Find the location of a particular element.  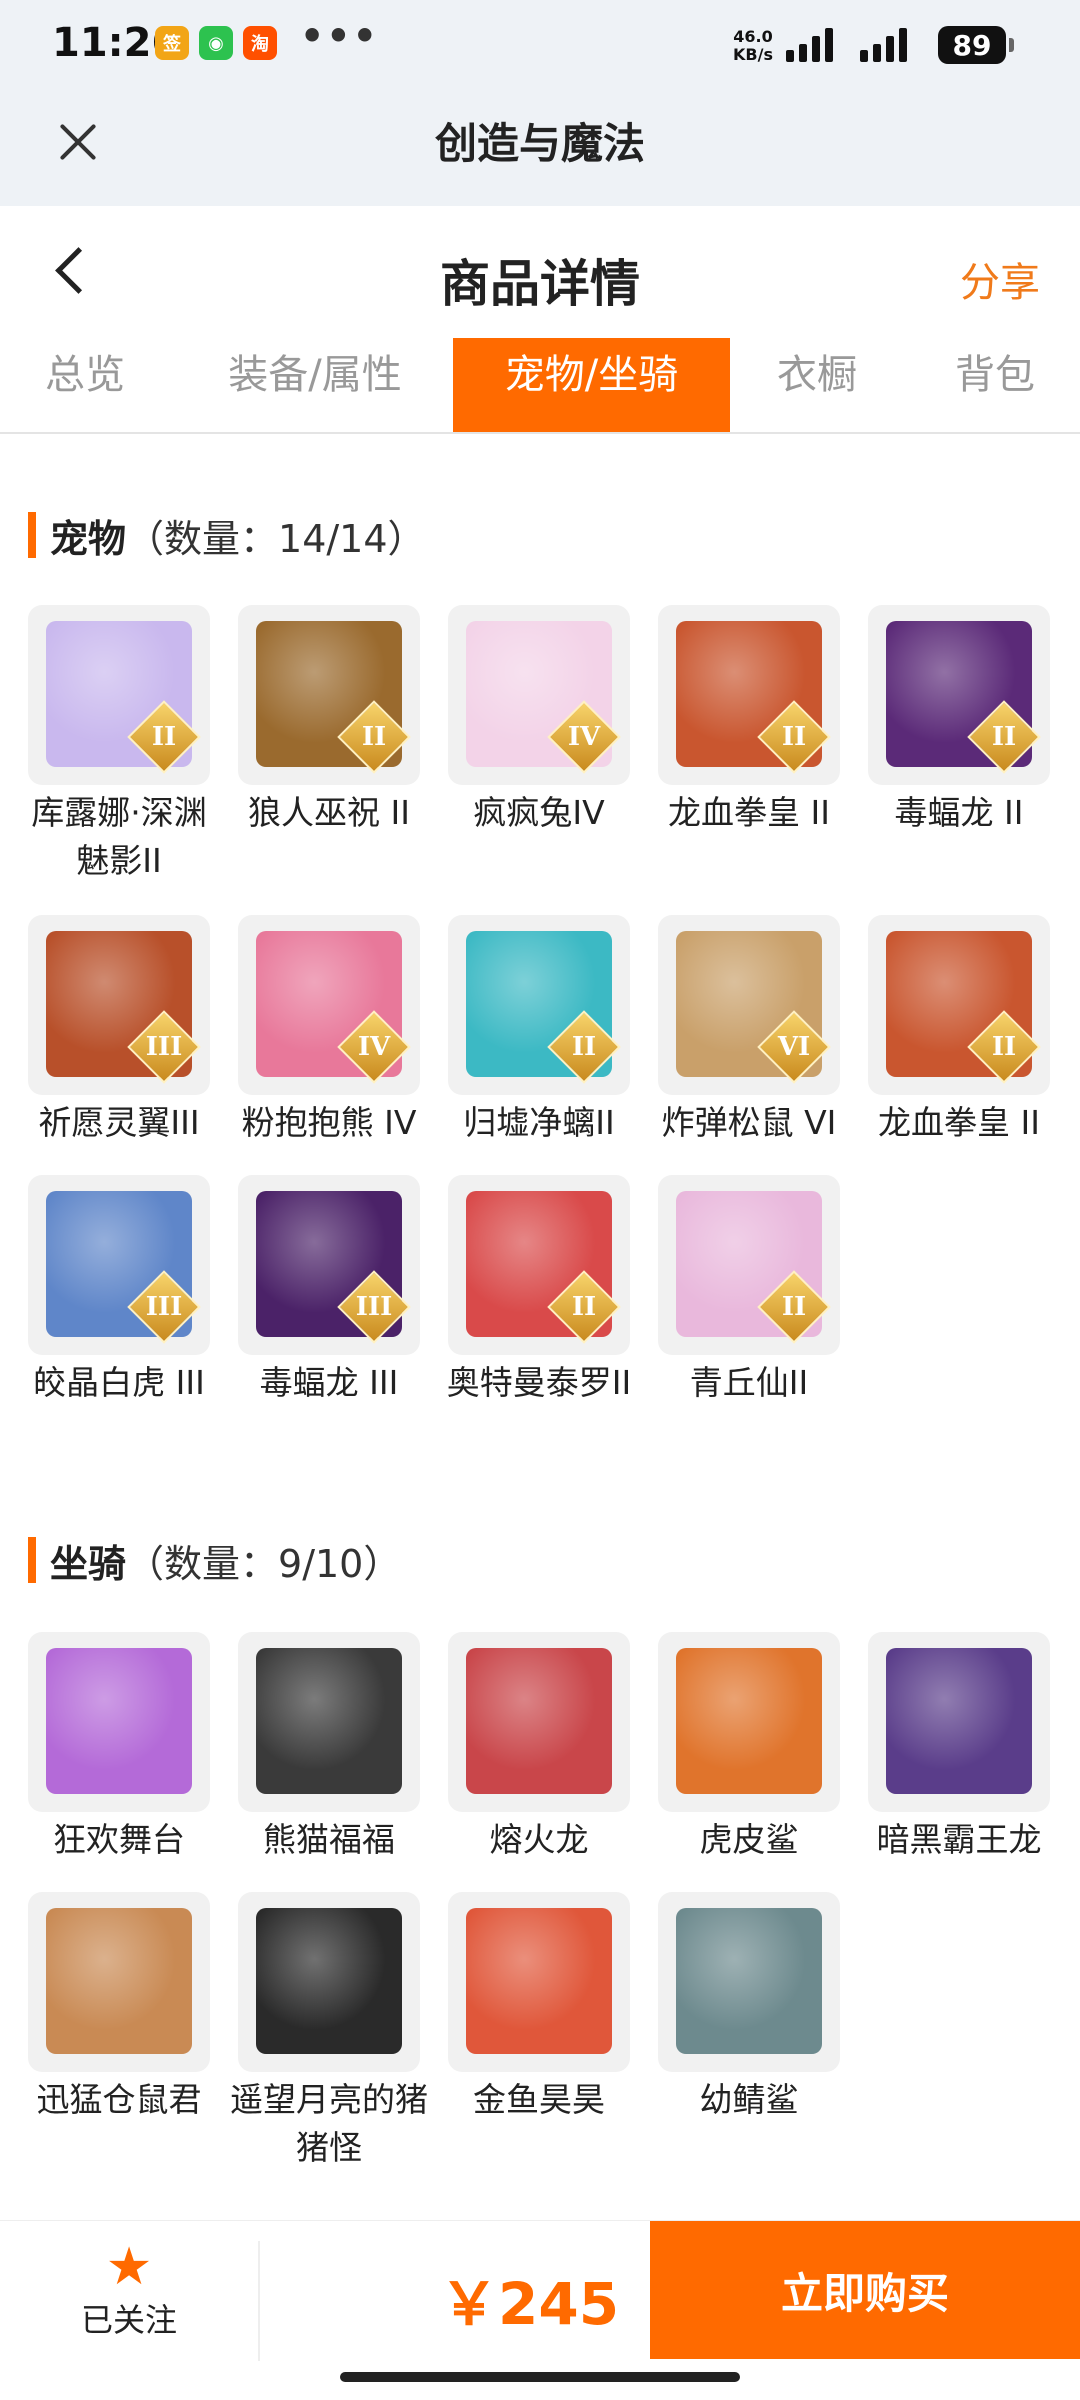

section-name: 坐骑 is located at coordinates (88, 1563).